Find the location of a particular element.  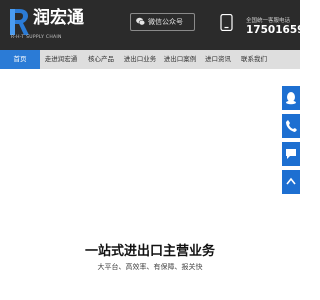

wechat-icon is located at coordinates (140, 21).